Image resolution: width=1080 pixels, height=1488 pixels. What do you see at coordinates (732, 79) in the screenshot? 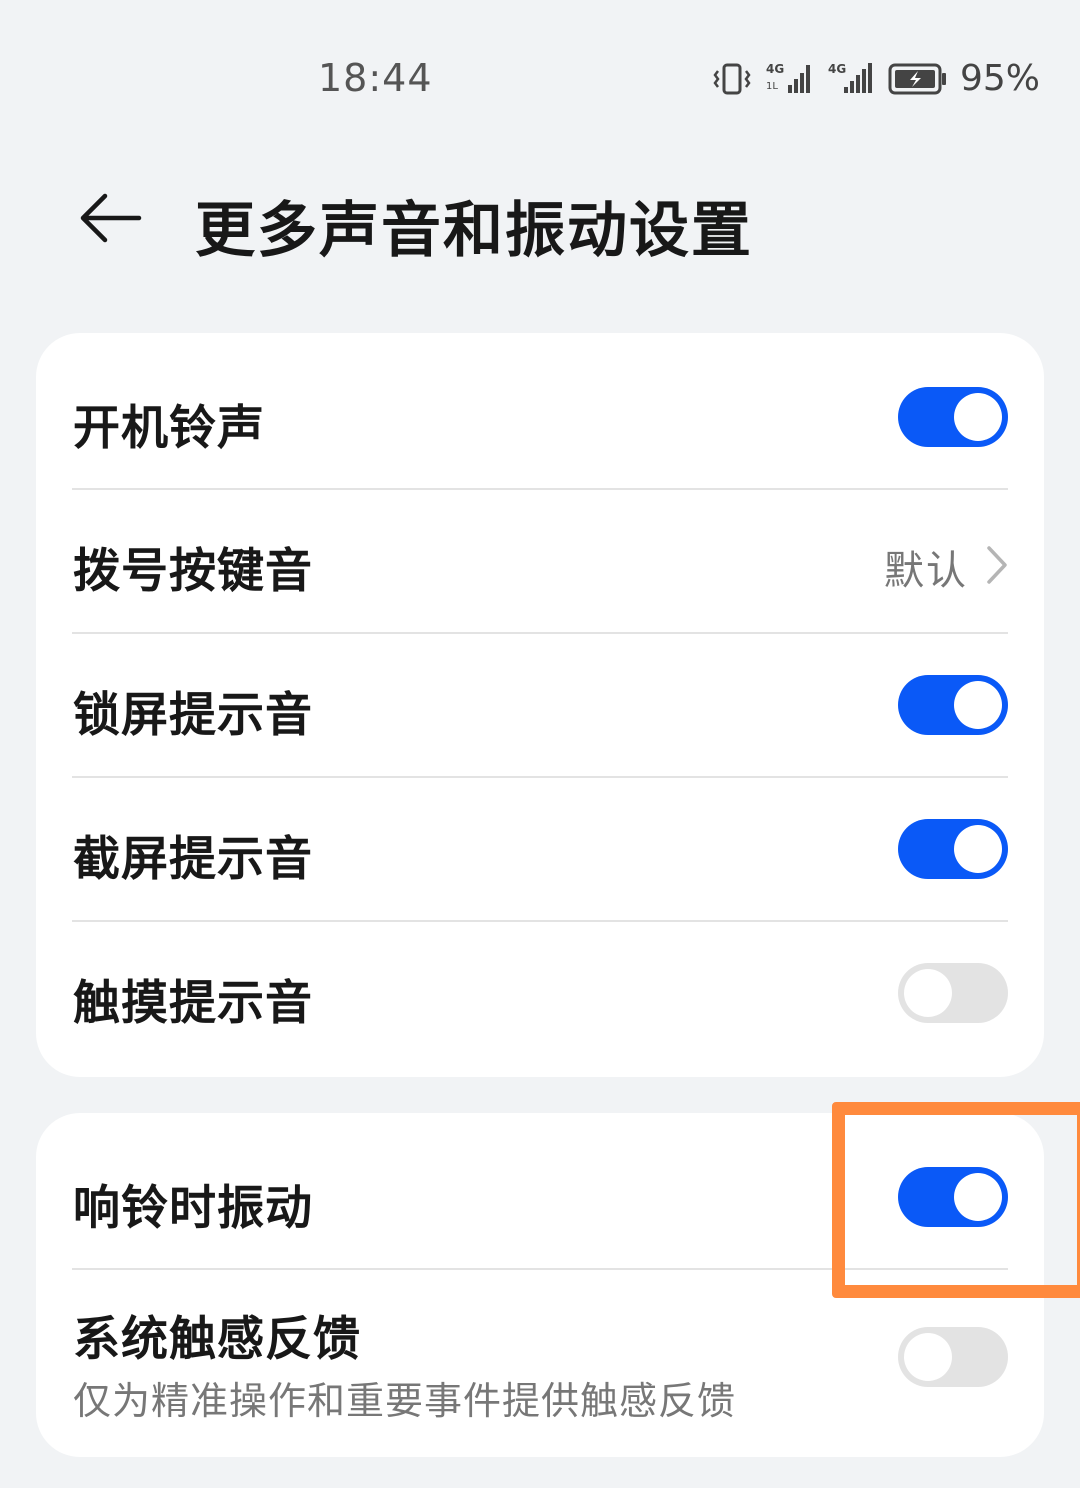
I see `vibrate-icon` at bounding box center [732, 79].